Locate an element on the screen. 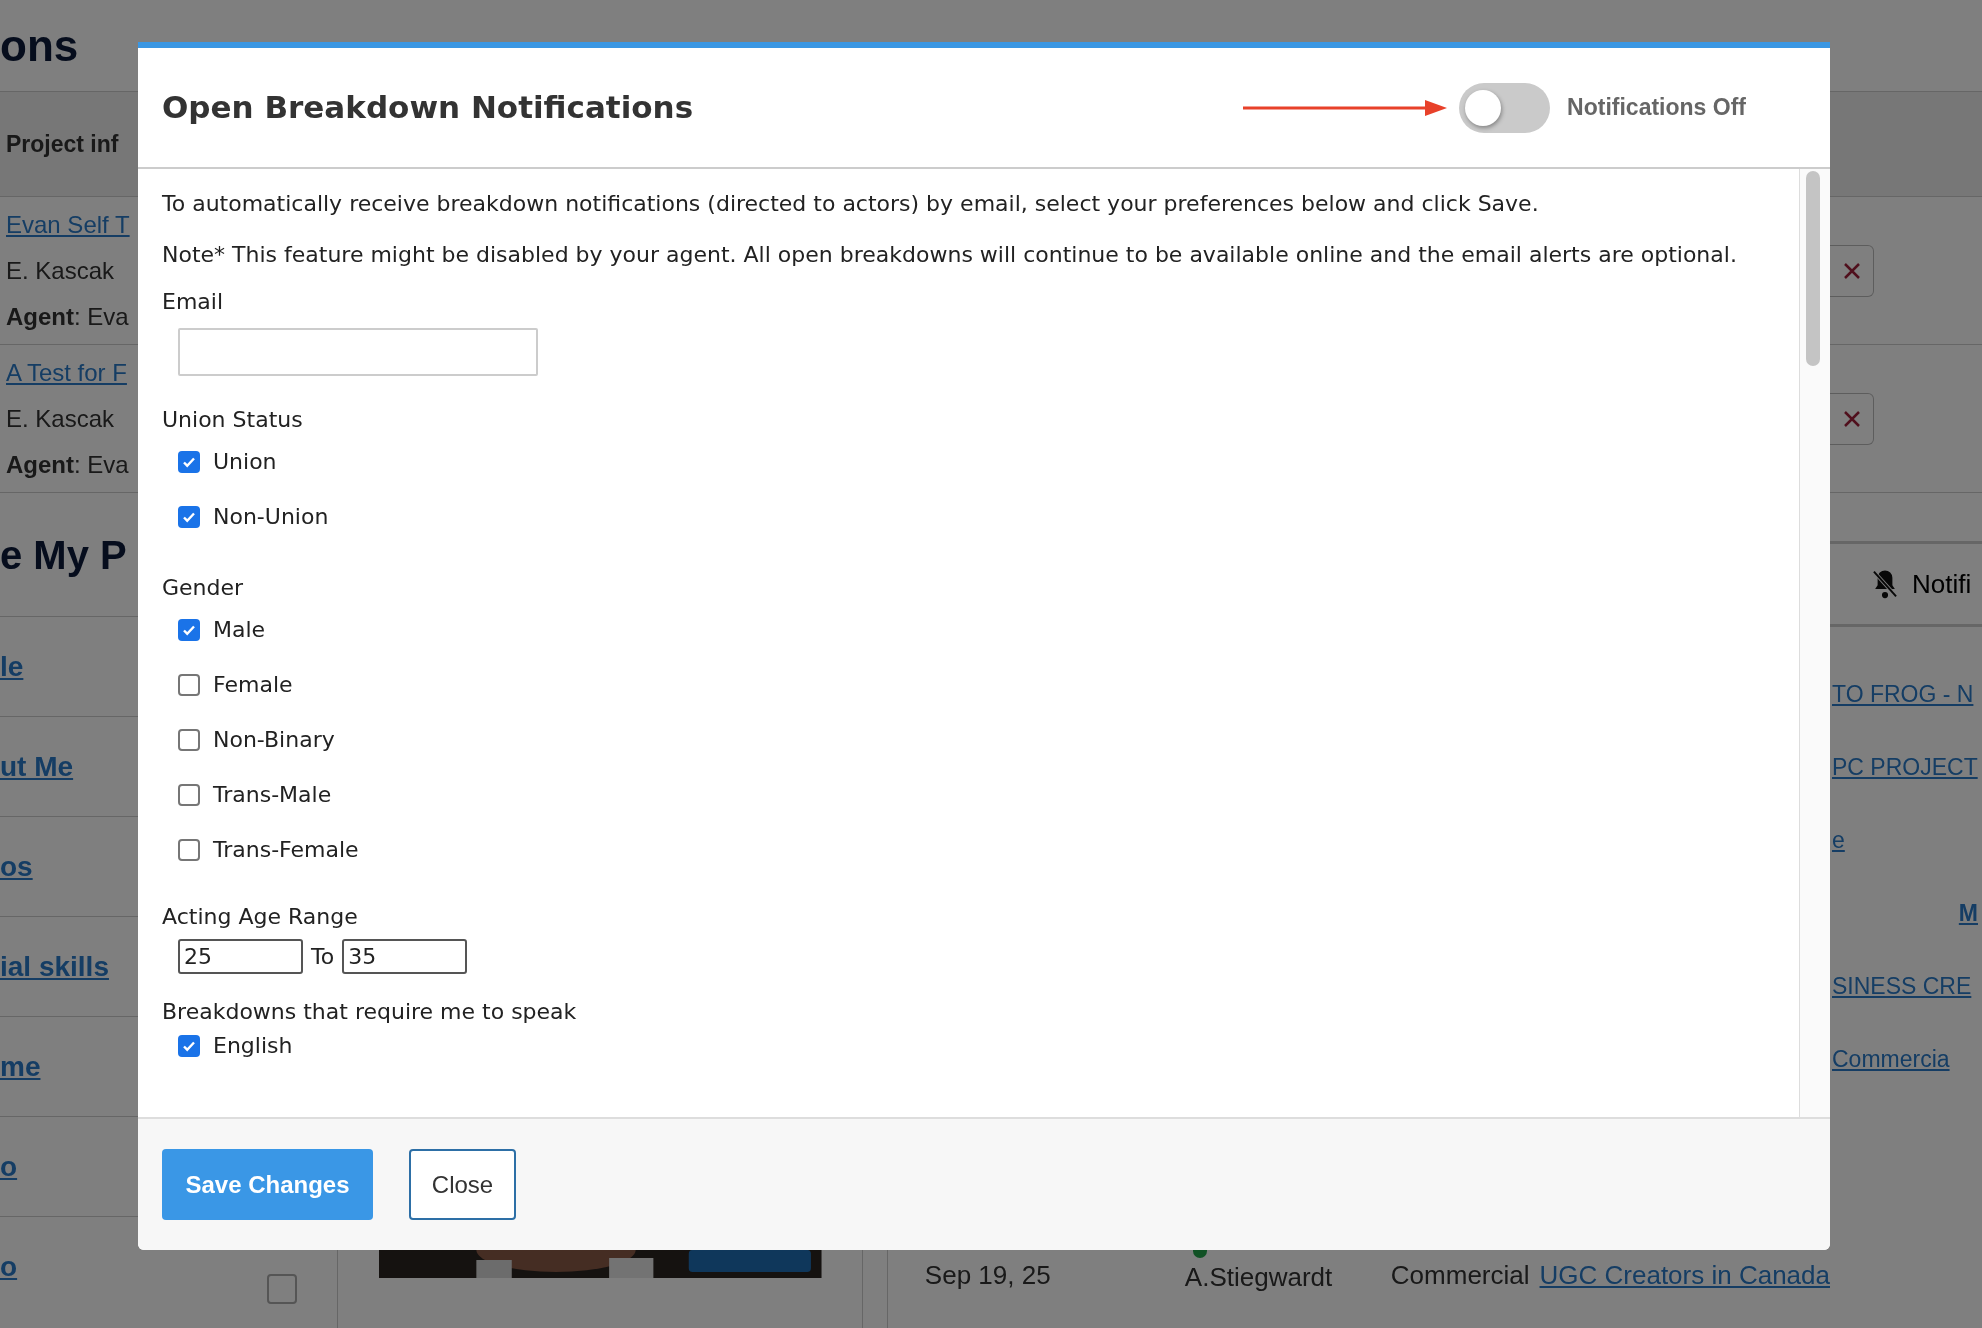  option-label: Female is located at coordinates (253, 684).